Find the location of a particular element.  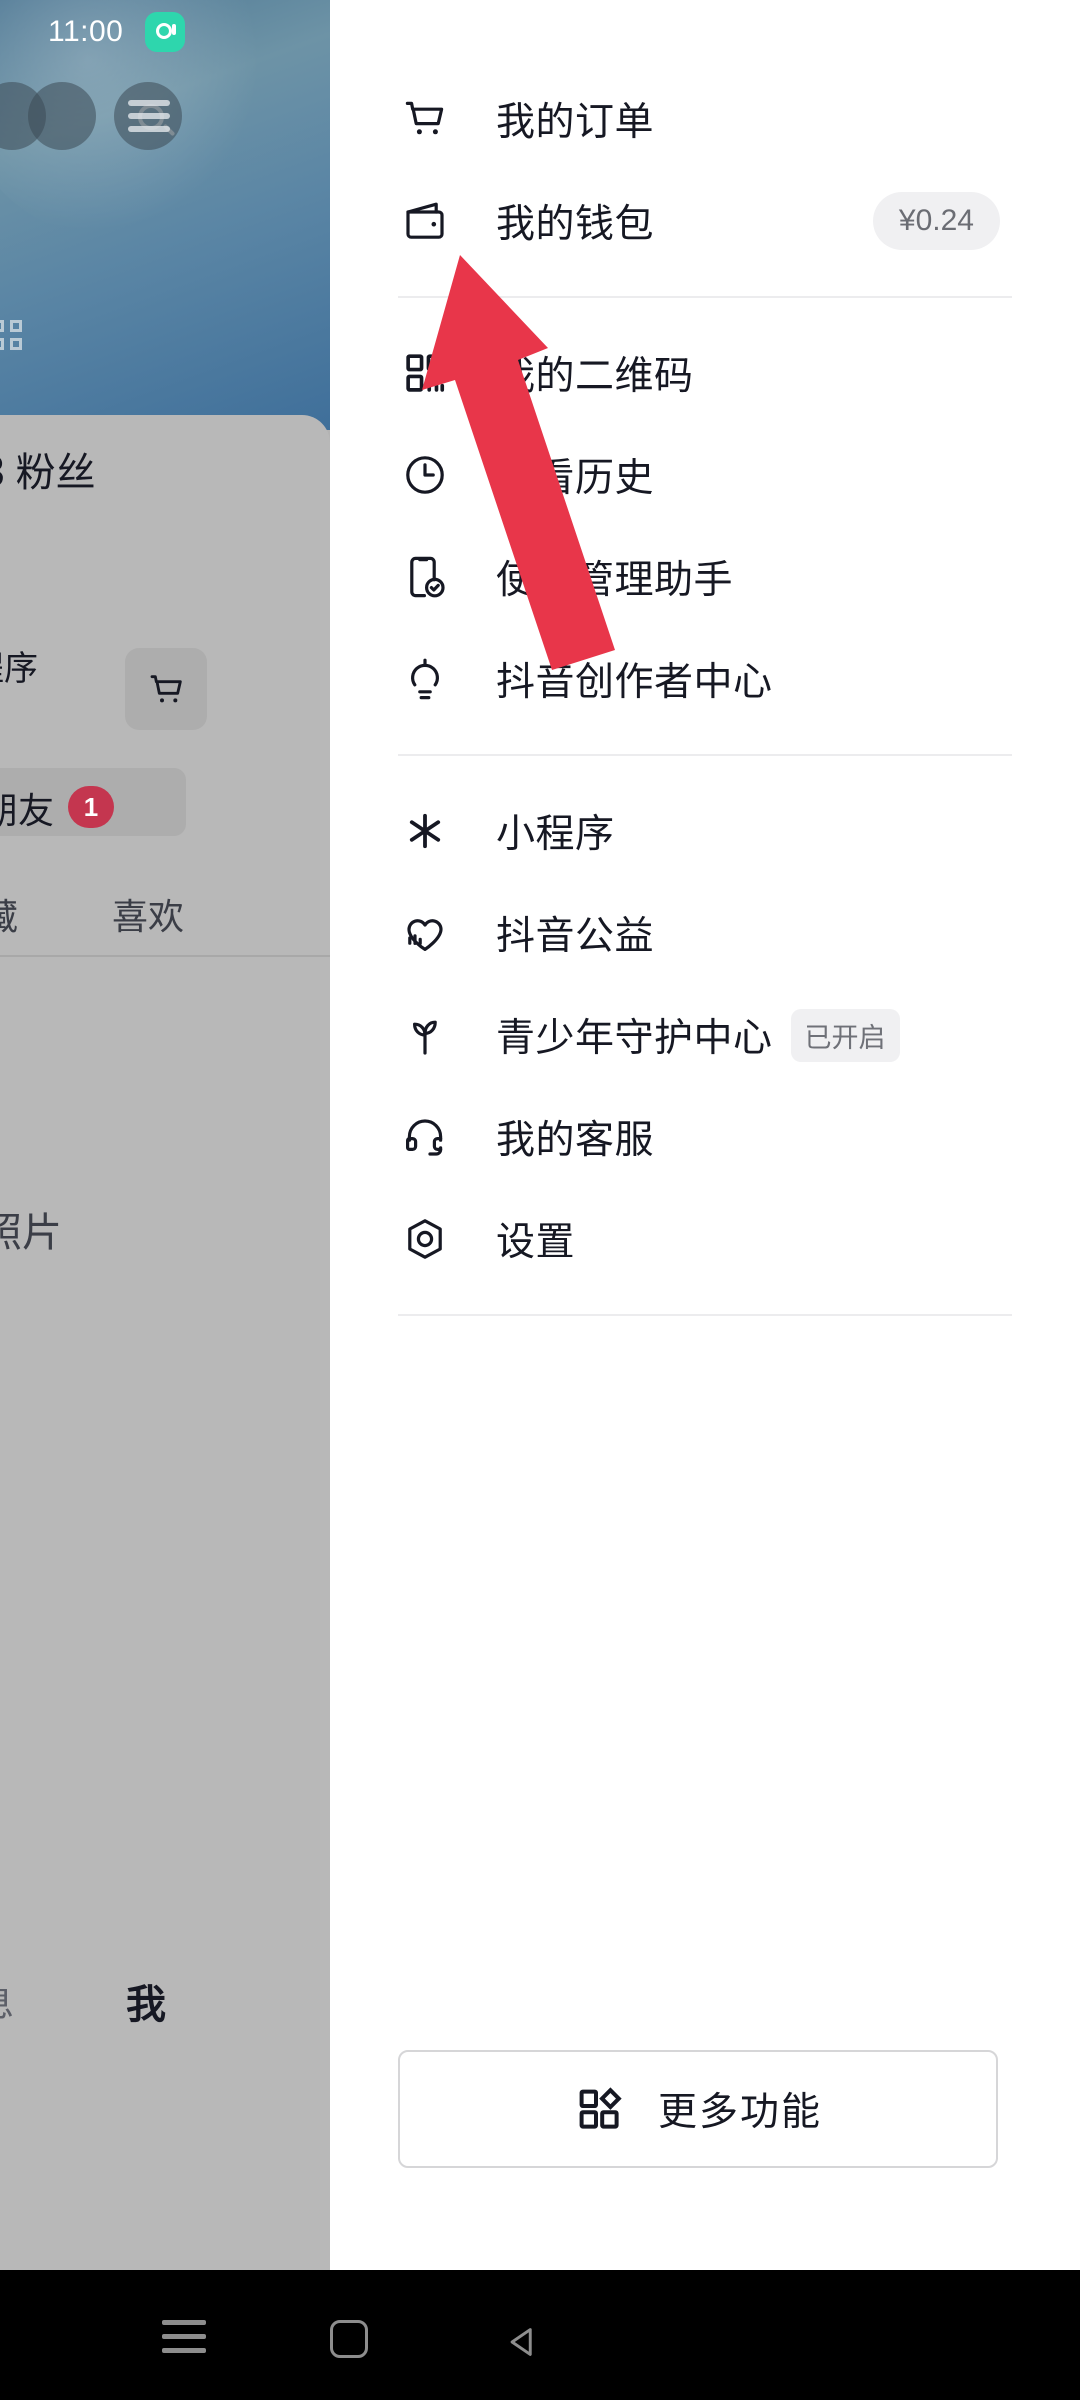

tab-collection: 藏 is located at coordinates (9, 914).